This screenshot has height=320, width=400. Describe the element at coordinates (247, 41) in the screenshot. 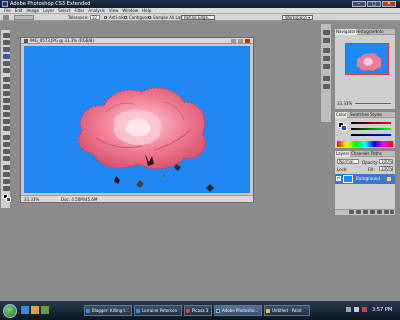

I see `doc-close-button` at that location.